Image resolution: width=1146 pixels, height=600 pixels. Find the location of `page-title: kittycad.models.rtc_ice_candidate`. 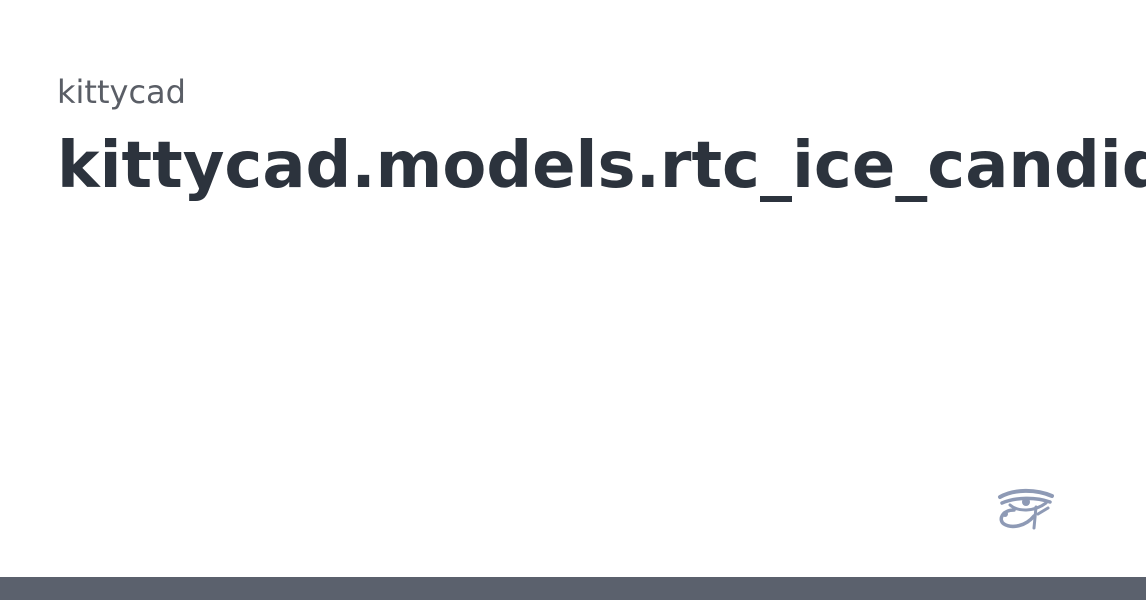

page-title: kittycad.models.rtc_ice_candidate is located at coordinates (601, 166).